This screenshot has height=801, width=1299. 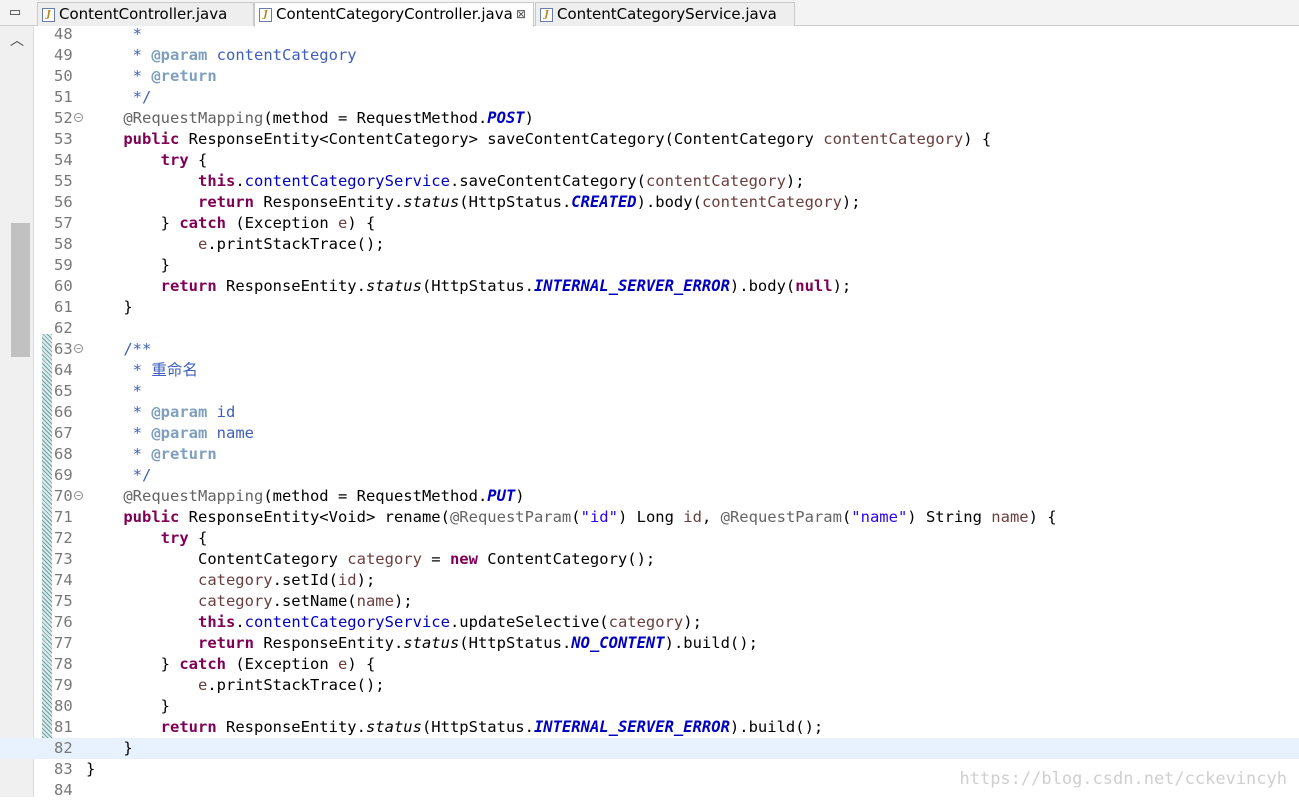 What do you see at coordinates (63, 664) in the screenshot?
I see `line-number: 78` at bounding box center [63, 664].